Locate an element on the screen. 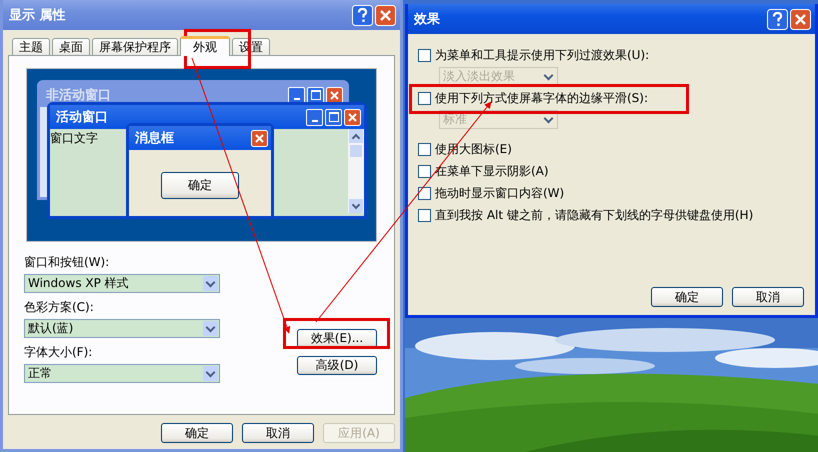  scroll-up-icon is located at coordinates (356, 136).